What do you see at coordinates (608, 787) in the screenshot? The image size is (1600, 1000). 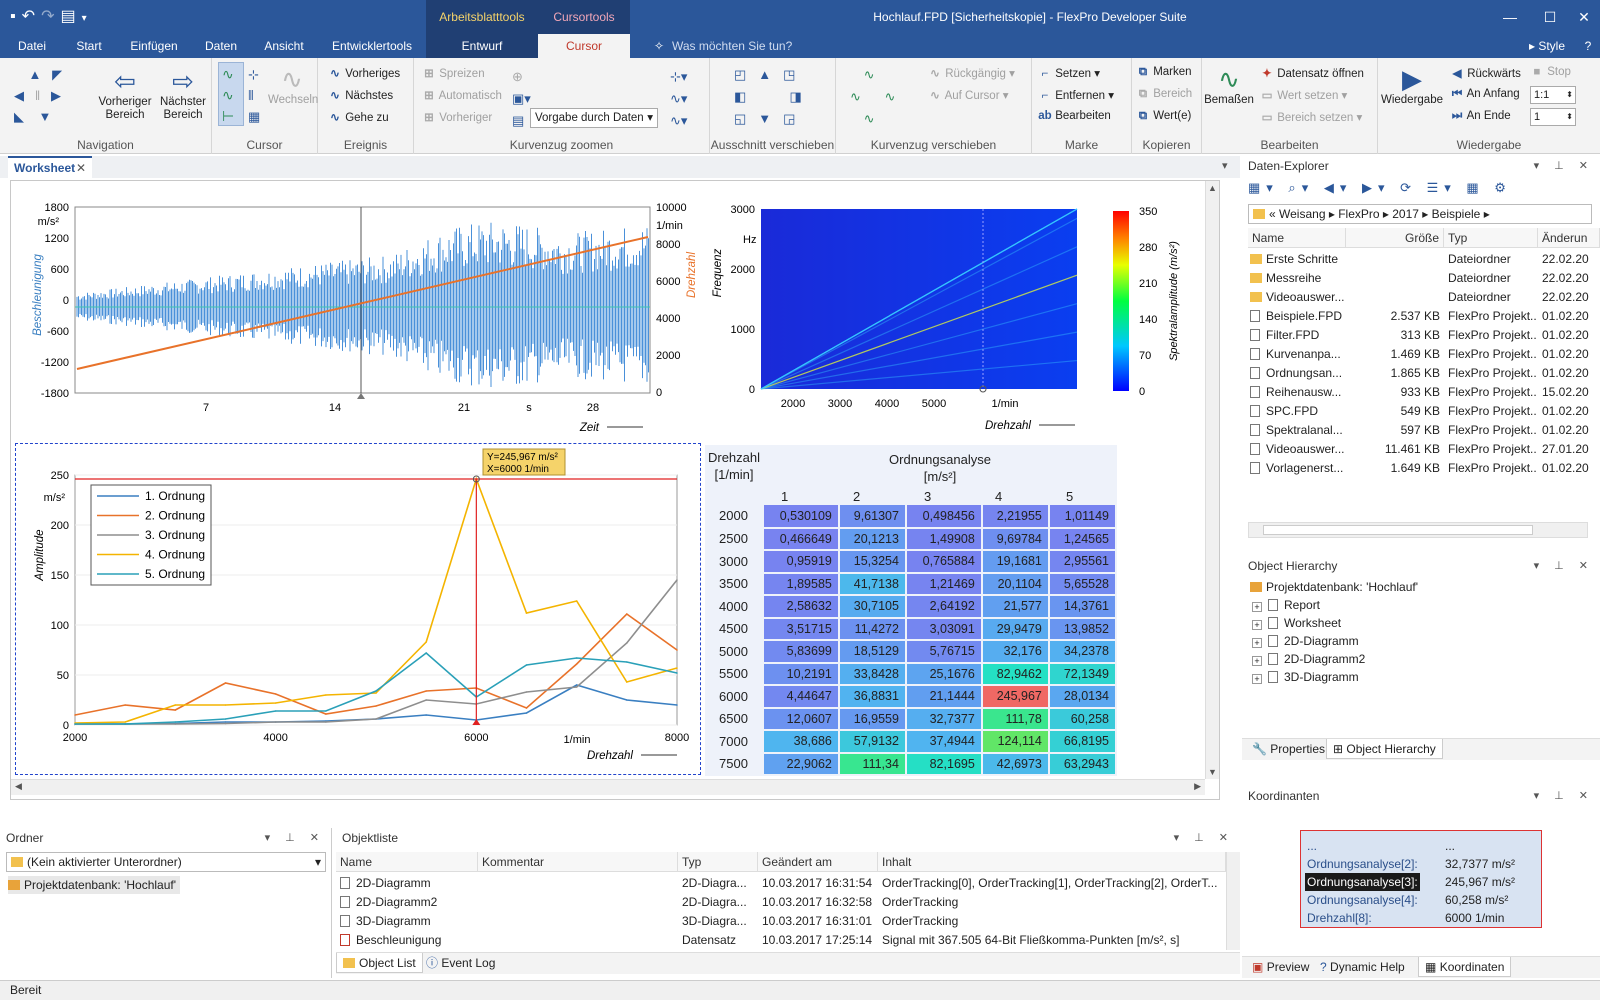 I see `horizontal-scrollbar: ◀ ▶` at bounding box center [608, 787].